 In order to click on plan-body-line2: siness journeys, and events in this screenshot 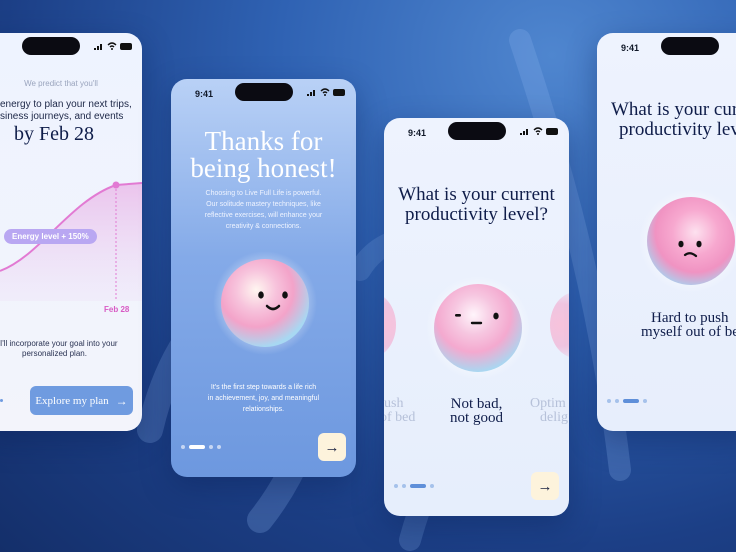, I will do `click(62, 116)`.